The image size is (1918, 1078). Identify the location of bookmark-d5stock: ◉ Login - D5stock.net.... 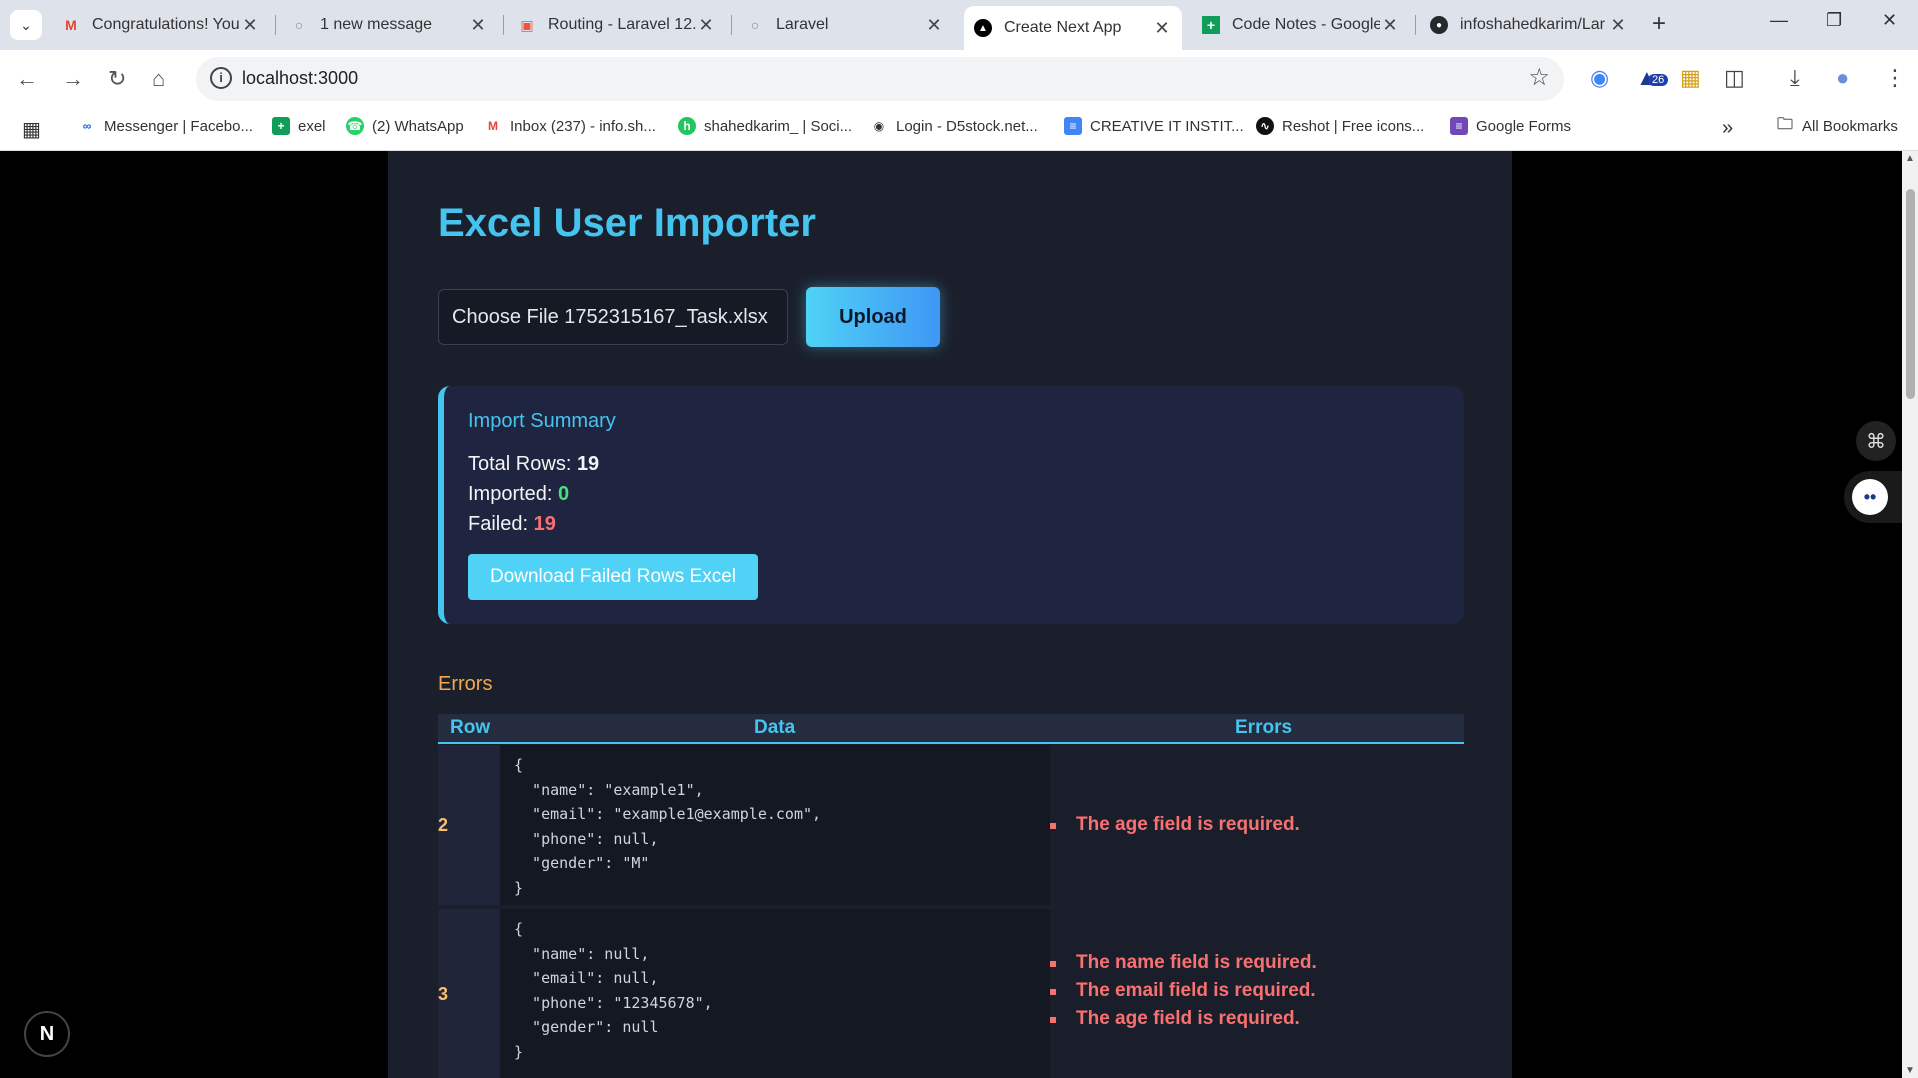
(954, 126).